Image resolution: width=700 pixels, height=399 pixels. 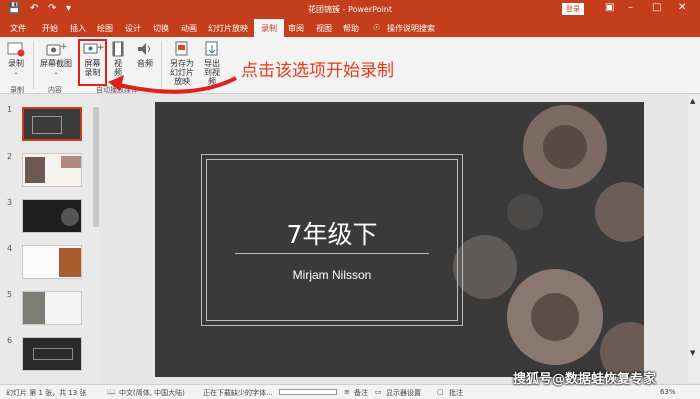 What do you see at coordinates (181, 48) in the screenshot?
I see `slideshow-save-icon` at bounding box center [181, 48].